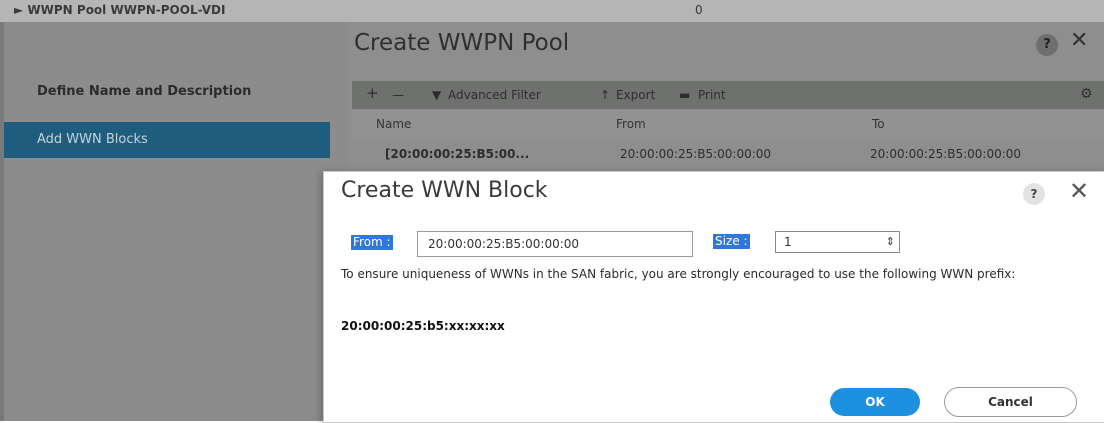 Image resolution: width=1104 pixels, height=423 pixels. I want to click on export-icon: ↑, so click(605, 95).